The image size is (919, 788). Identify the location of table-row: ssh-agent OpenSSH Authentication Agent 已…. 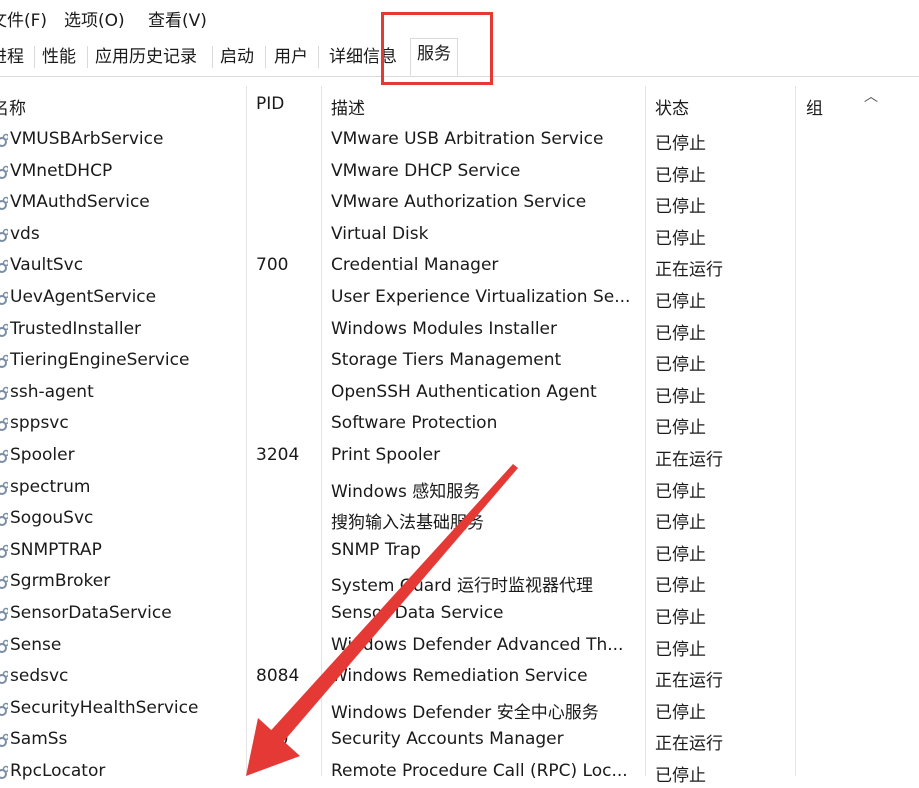
(459, 393).